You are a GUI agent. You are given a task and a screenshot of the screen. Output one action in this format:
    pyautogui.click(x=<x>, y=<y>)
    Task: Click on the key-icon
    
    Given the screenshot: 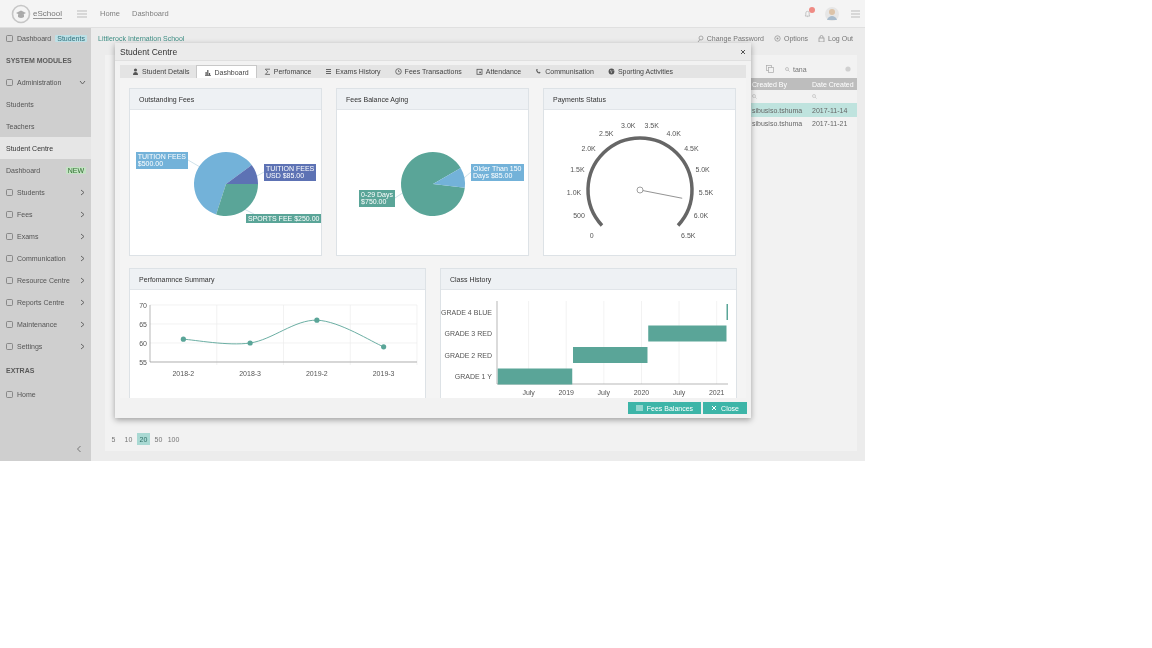 What is the action you would take?
    pyautogui.click(x=700, y=38)
    